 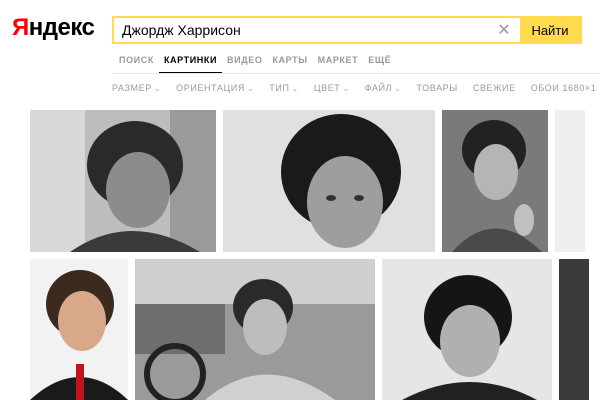 I want to click on filter-wallpapers: ОБОИ 1680×1, so click(x=564, y=88).